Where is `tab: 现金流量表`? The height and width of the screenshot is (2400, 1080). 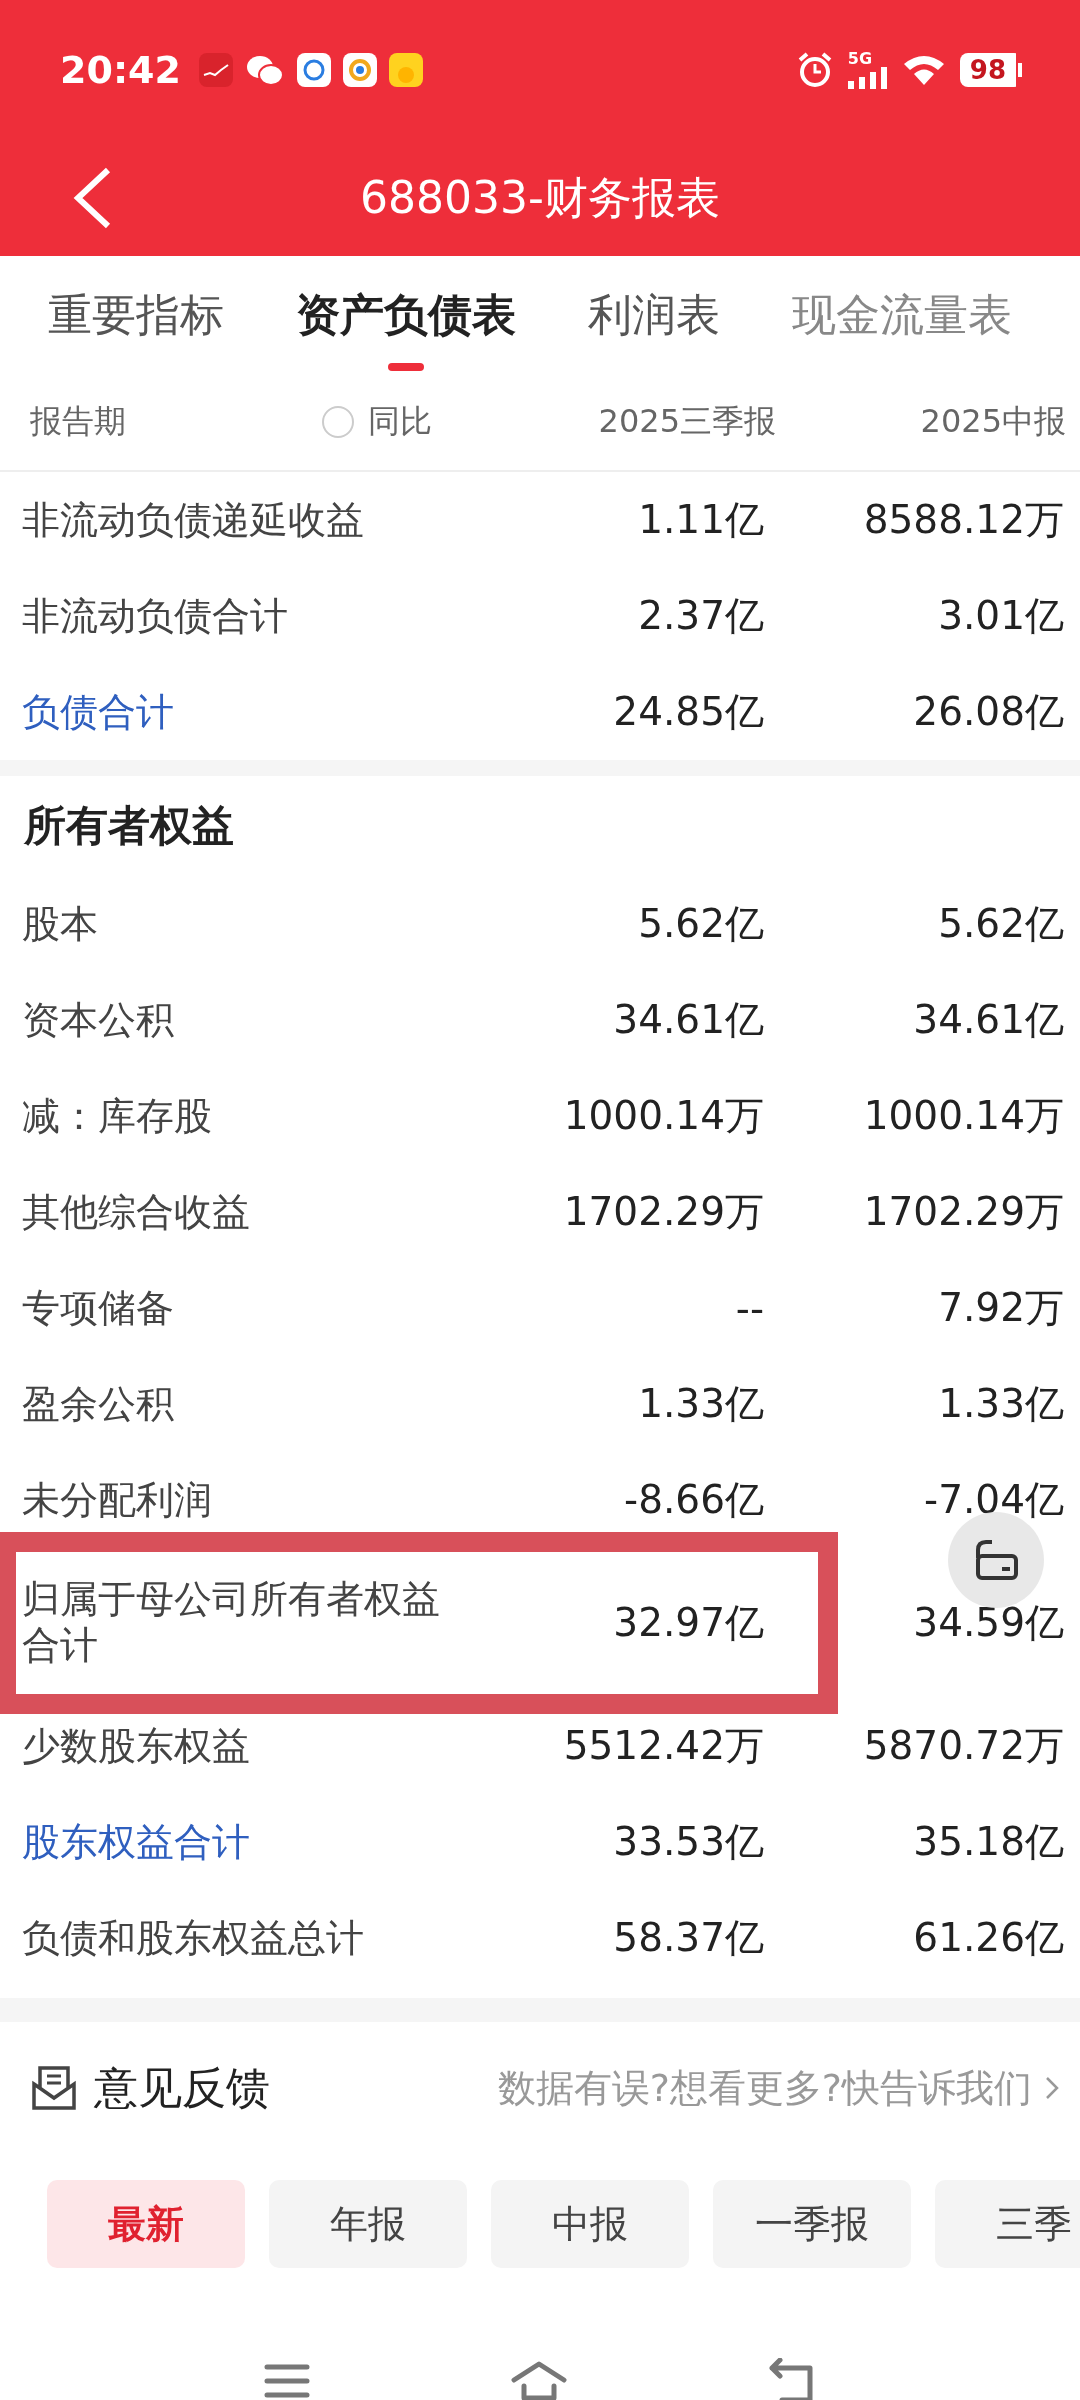 tab: 现金流量表 is located at coordinates (902, 324).